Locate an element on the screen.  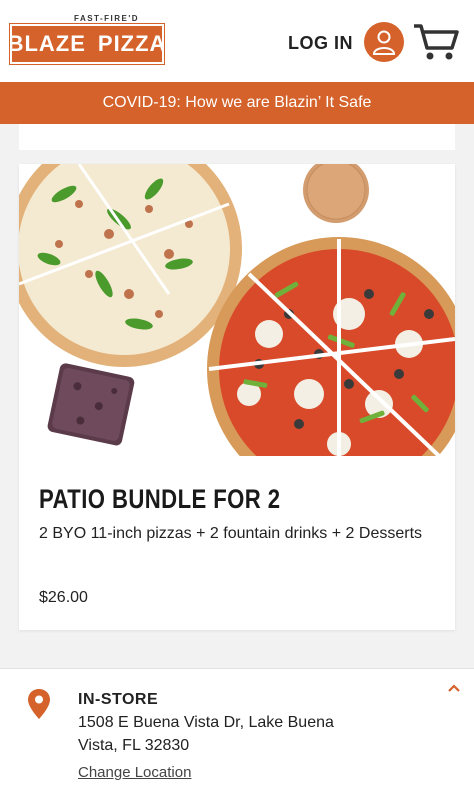
change-location-link: Change Location is located at coordinates (134, 772).